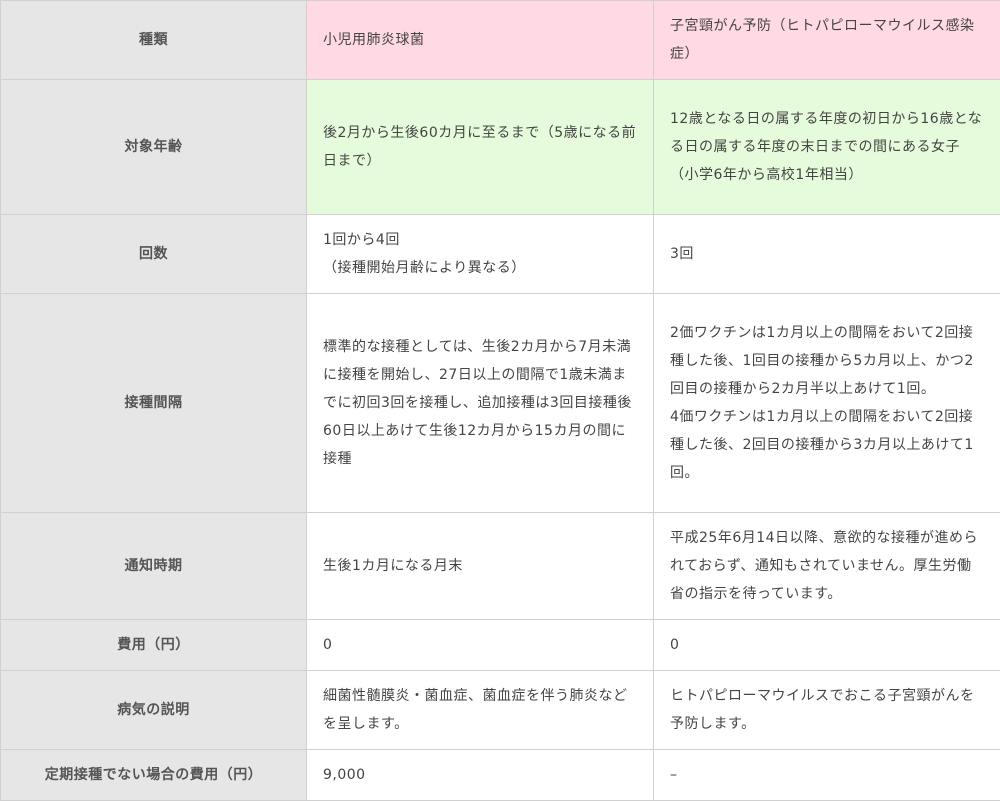  What do you see at coordinates (480, 254) in the screenshot?
I see `table-cell: 1回から4回 （接種開始月齢により異なる）` at bounding box center [480, 254].